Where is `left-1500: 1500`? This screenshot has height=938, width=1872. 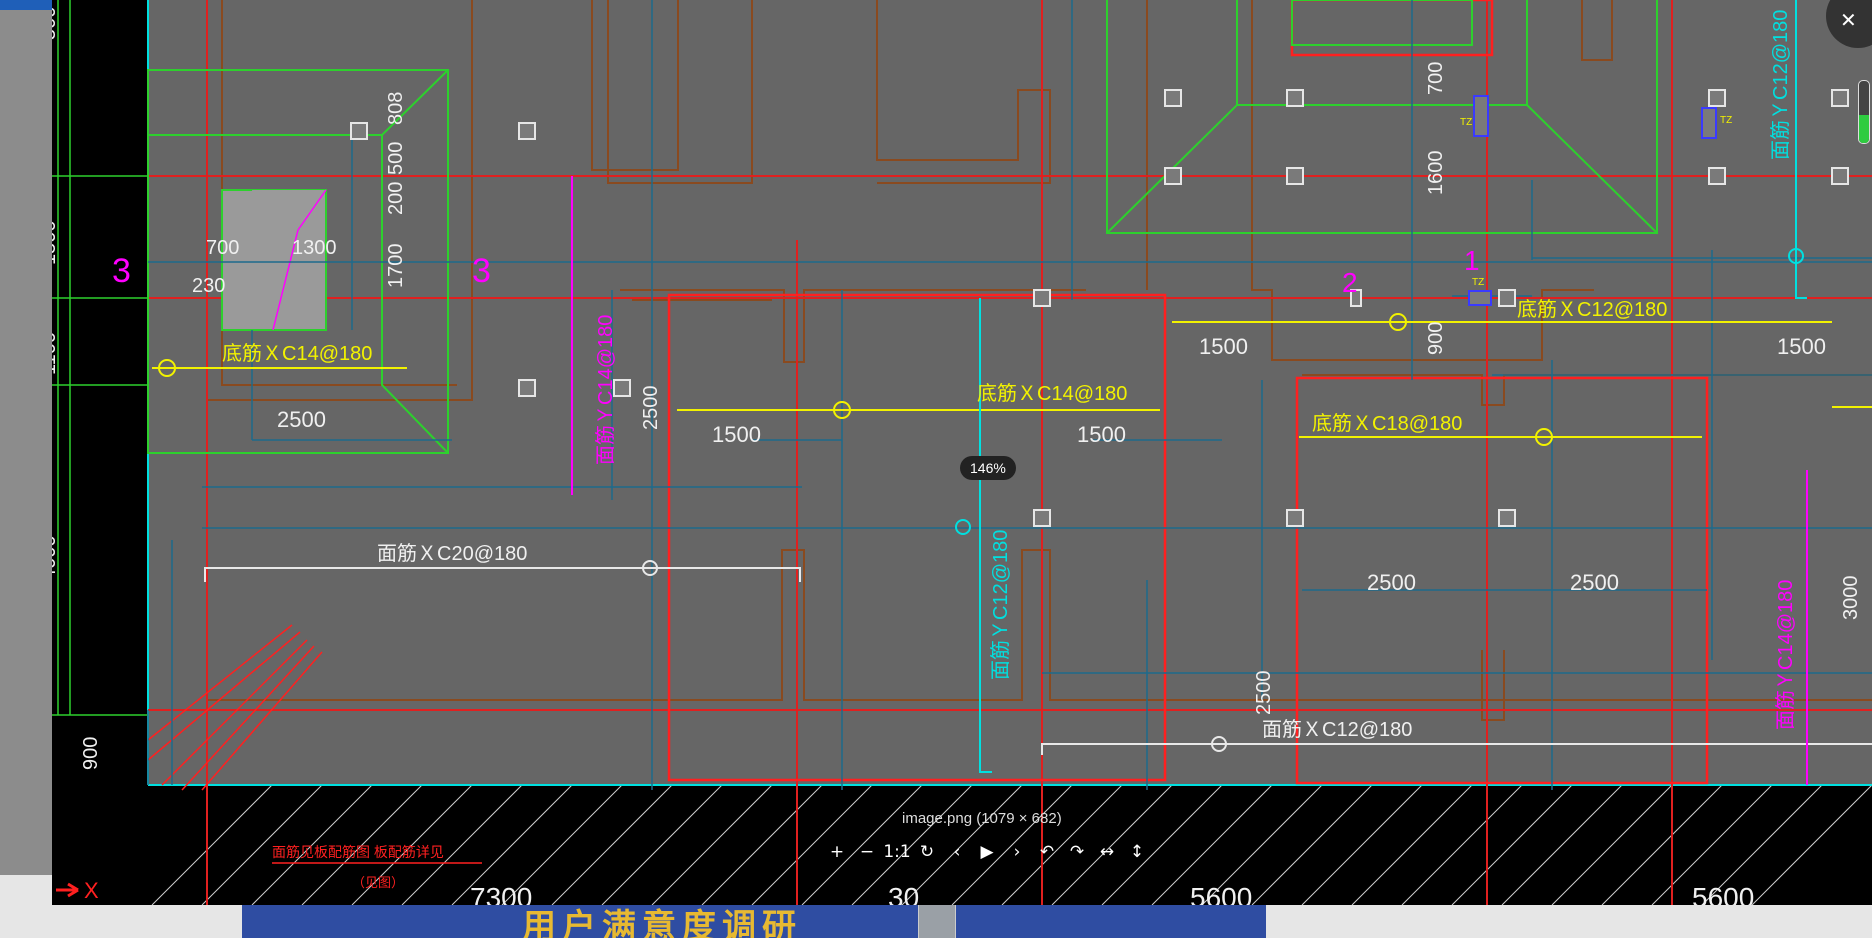 left-1500: 1500 is located at coordinates (56, 243).